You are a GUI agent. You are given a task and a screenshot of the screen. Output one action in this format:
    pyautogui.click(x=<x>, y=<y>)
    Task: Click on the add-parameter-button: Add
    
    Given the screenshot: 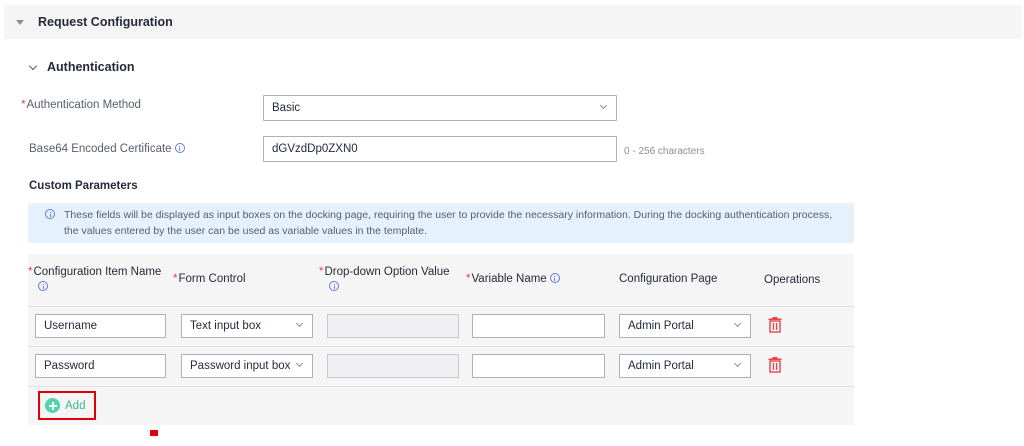 What is the action you would take?
    pyautogui.click(x=67, y=405)
    